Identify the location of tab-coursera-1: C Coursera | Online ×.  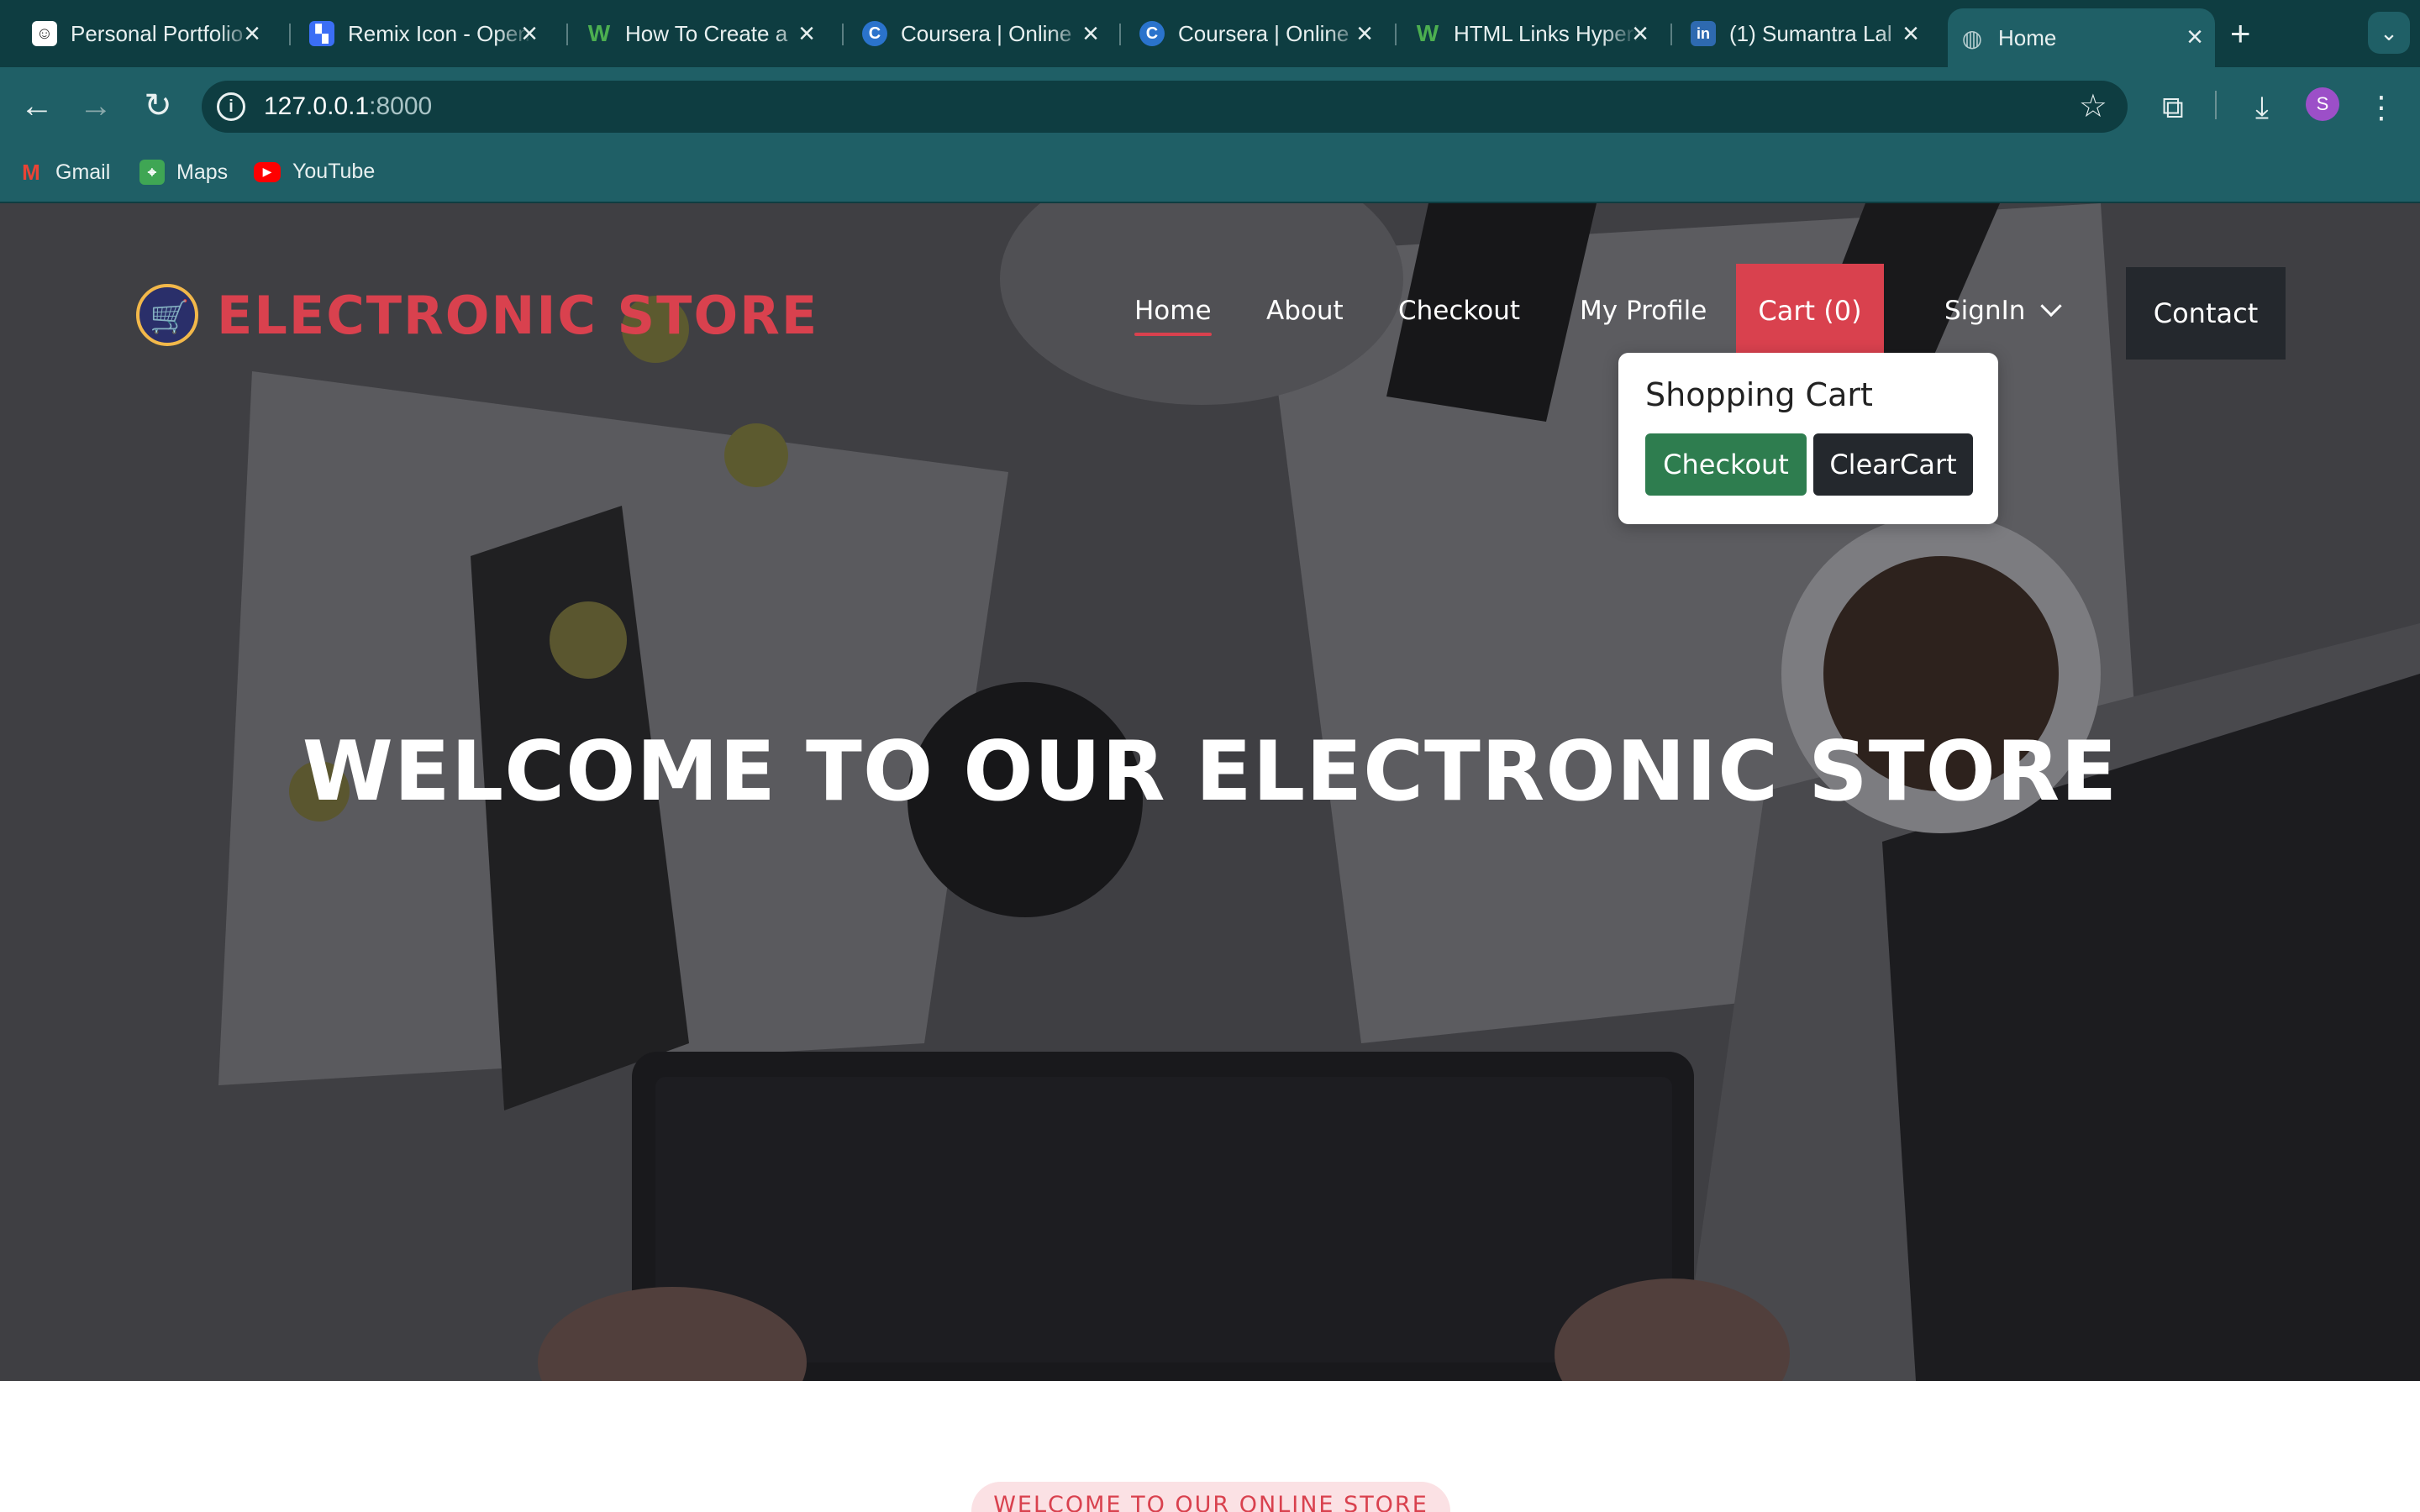
(981, 33).